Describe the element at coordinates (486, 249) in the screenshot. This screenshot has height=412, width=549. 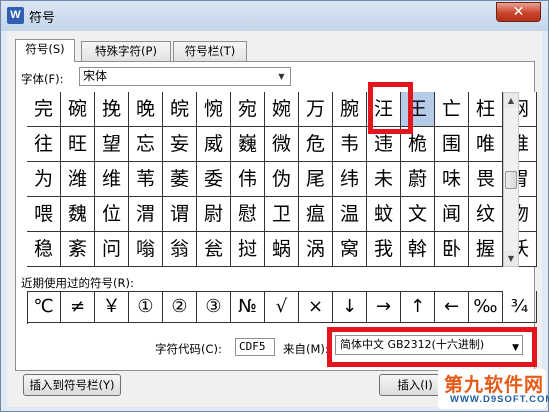
I see `symbol-cell: 握` at that location.